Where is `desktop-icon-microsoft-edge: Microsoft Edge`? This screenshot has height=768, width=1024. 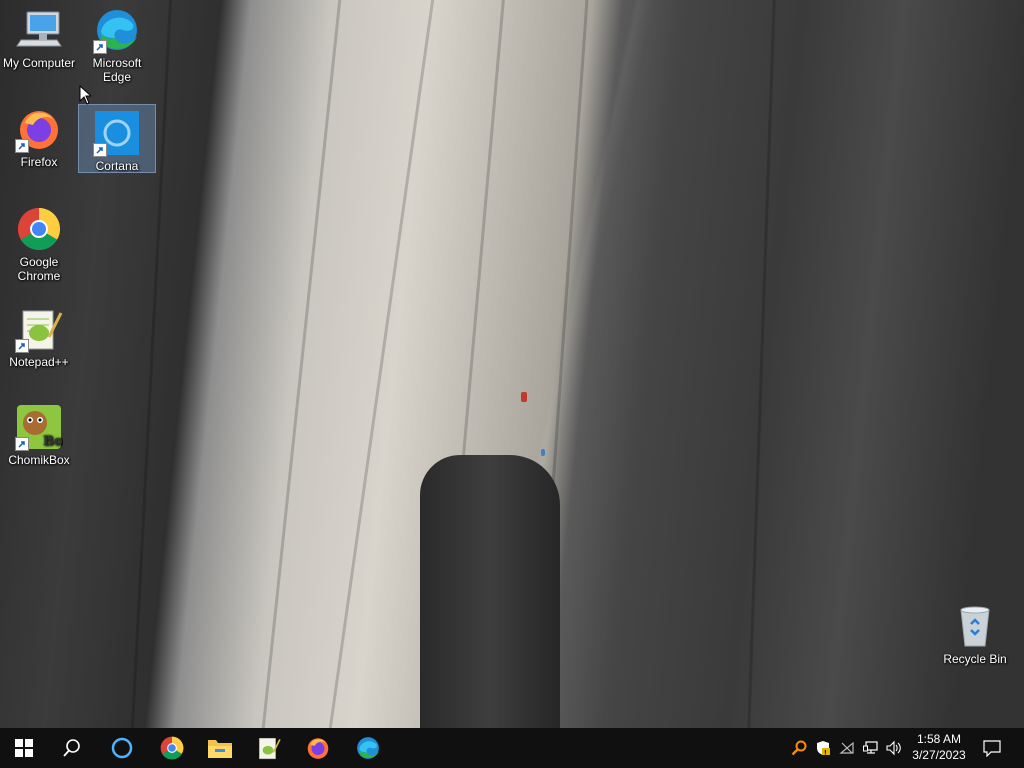
desktop-icon-microsoft-edge: Microsoft Edge is located at coordinates (117, 45).